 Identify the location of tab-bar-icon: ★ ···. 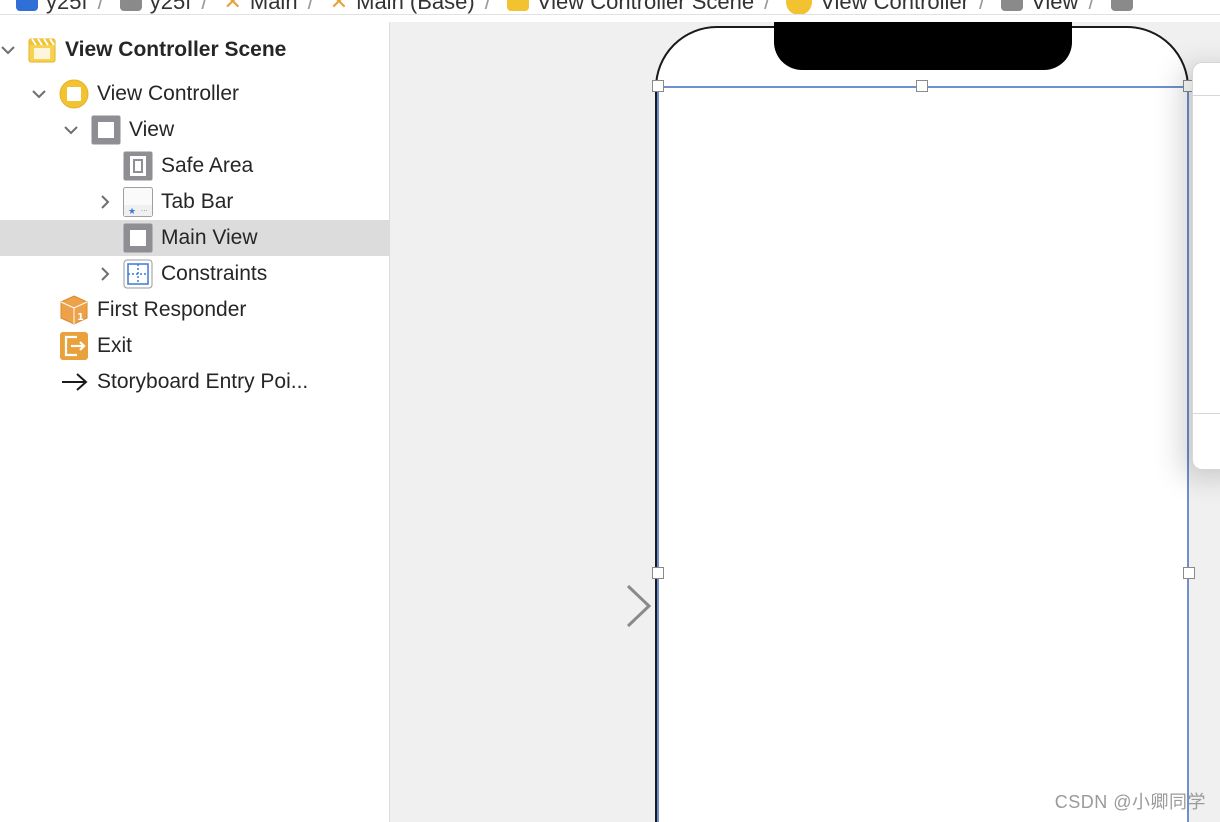
(138, 202).